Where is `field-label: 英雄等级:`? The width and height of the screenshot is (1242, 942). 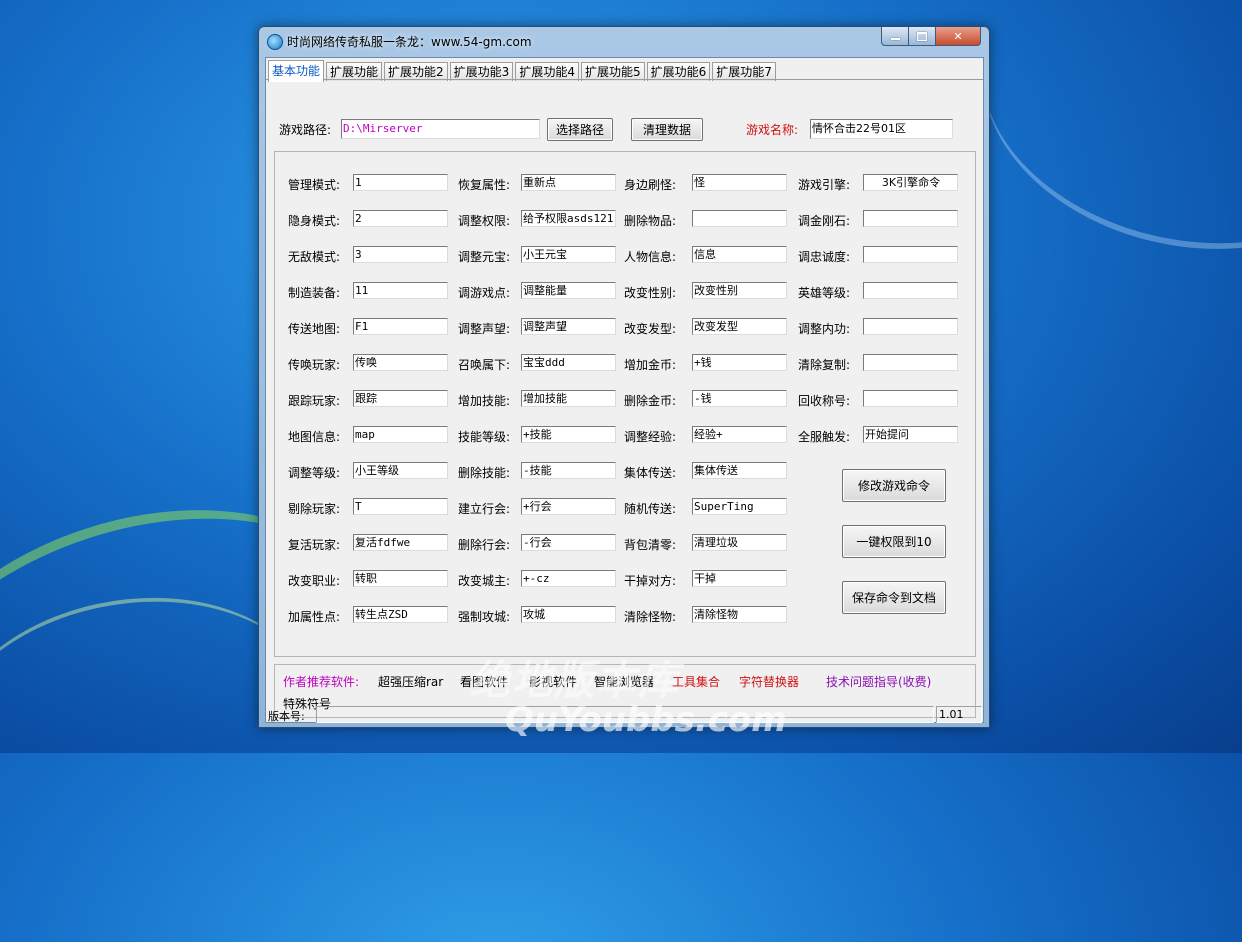
field-label: 英雄等级: is located at coordinates (824, 293).